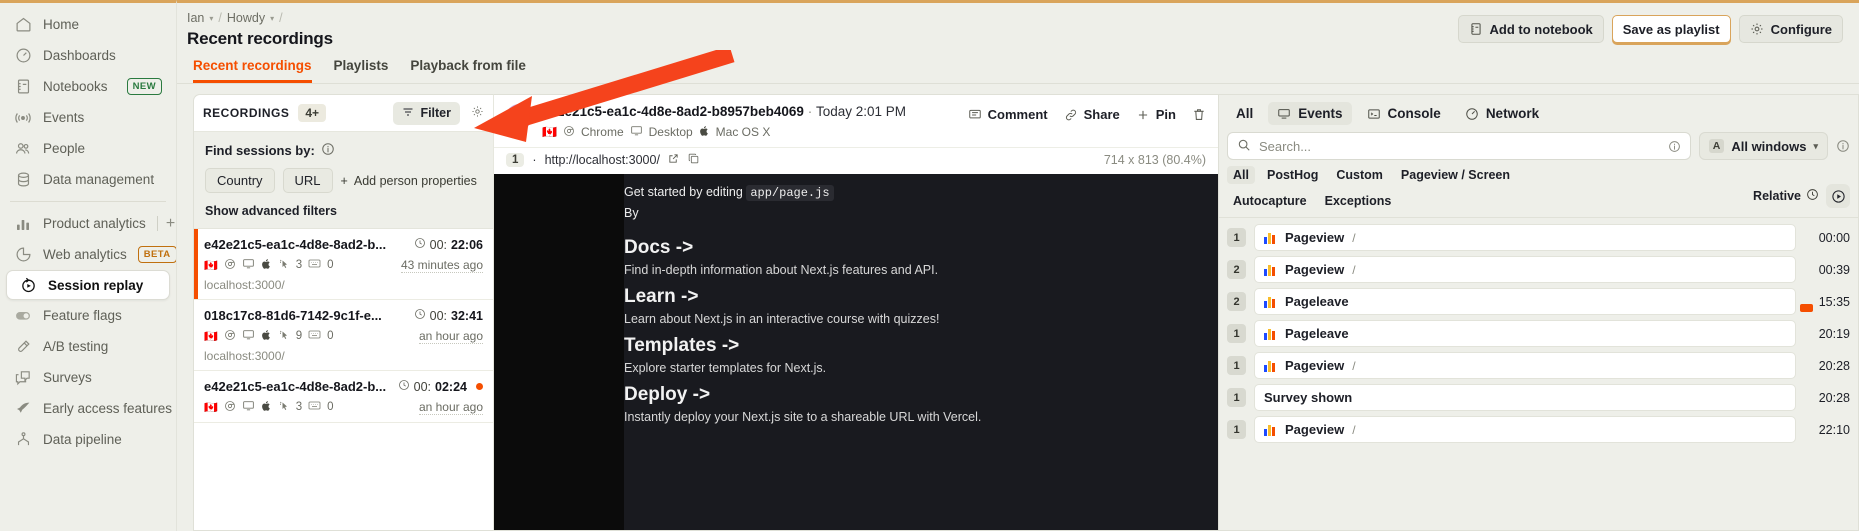  I want to click on event-item: 1 Pageview / 20:28, so click(1538, 365).